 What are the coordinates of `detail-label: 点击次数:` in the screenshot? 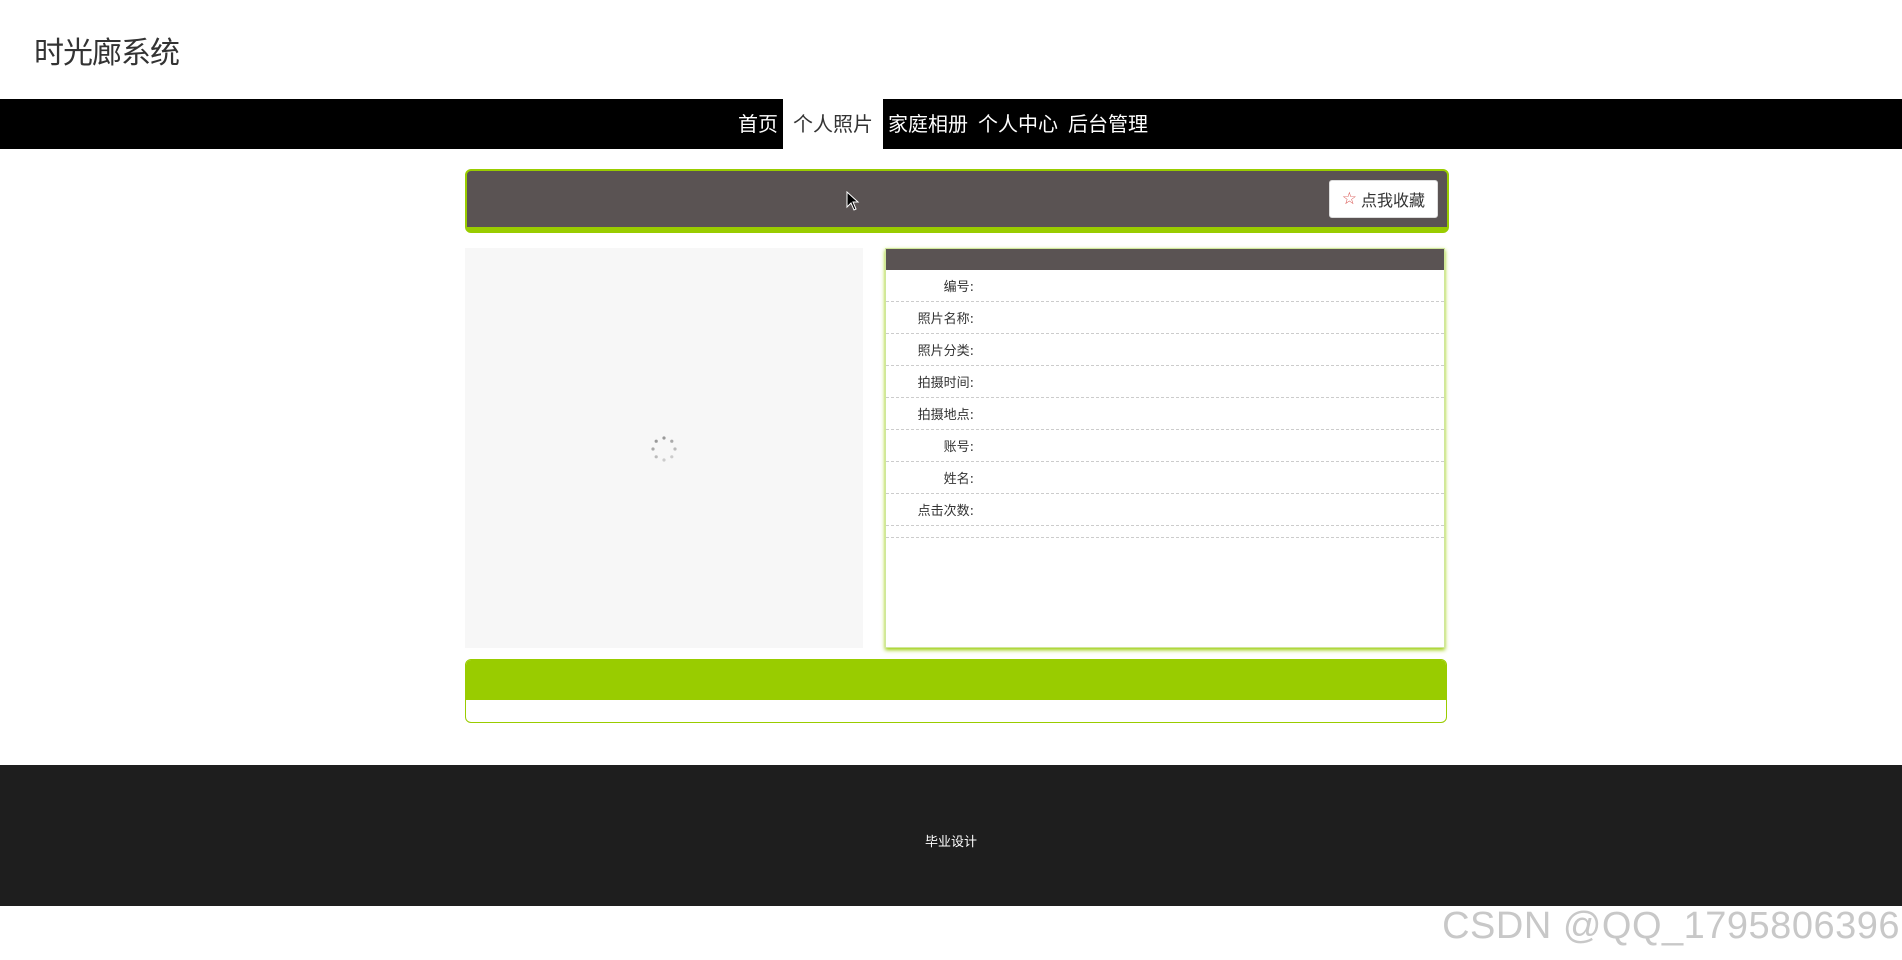 It's located at (945, 511).